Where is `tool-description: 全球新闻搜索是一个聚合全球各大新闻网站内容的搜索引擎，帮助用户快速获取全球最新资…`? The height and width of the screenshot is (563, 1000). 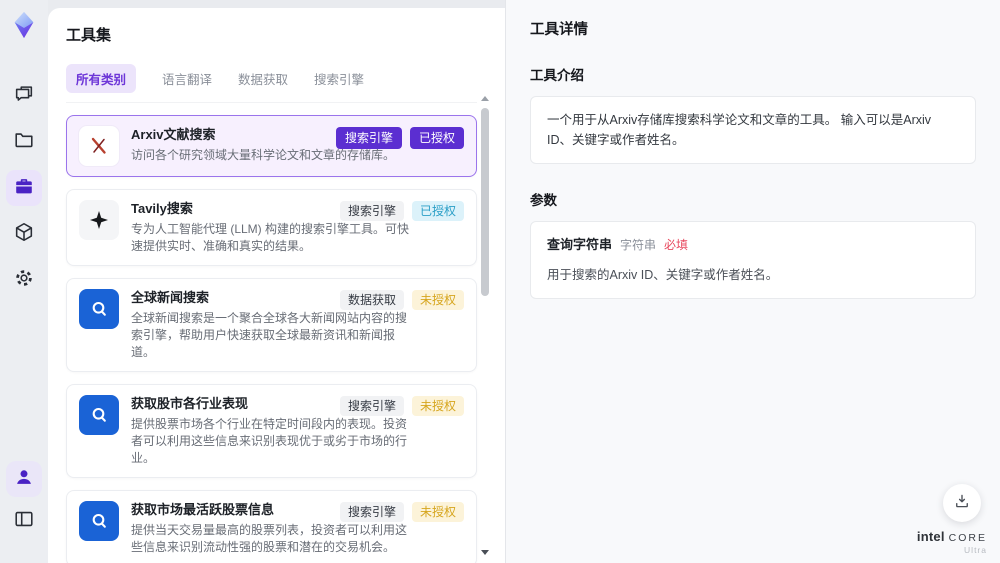 tool-description: 全球新闻搜索是一个聚合全球各大新闻网站内容的搜索引擎，帮助用户快速获取全球最新资… is located at coordinates (269, 335).